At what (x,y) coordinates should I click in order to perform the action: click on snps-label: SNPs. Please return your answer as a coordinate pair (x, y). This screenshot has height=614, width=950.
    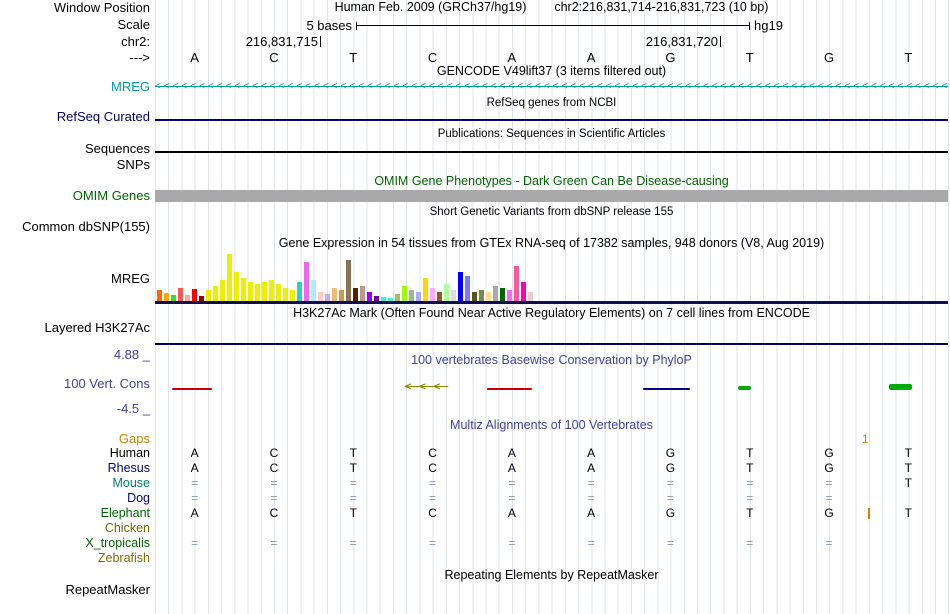
    Looking at the image, I should click on (75, 164).